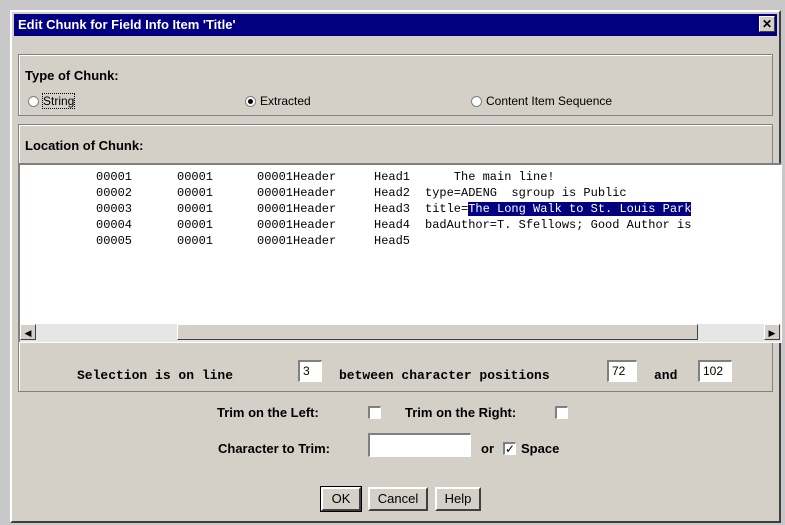 The image size is (785, 525). What do you see at coordinates (549, 101) in the screenshot?
I see `radio-content-item-sequence-label: Content Item Sequence` at bounding box center [549, 101].